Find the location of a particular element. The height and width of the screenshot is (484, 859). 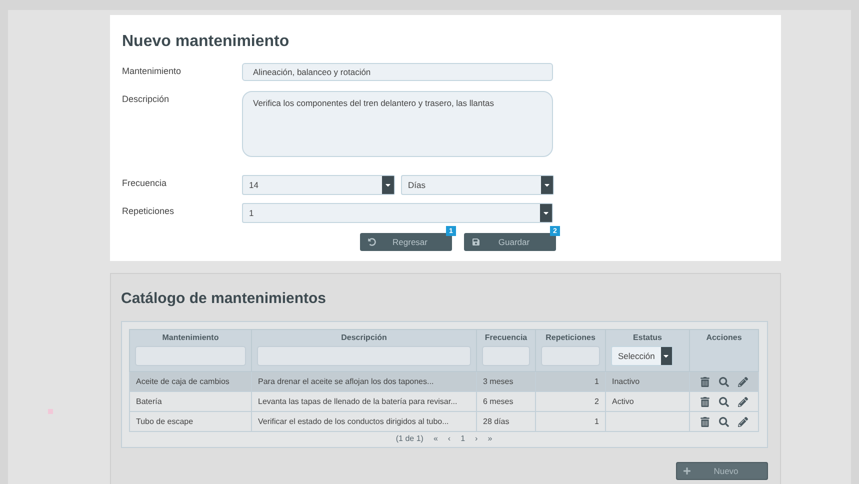

table-cell: 2 is located at coordinates (571, 402).